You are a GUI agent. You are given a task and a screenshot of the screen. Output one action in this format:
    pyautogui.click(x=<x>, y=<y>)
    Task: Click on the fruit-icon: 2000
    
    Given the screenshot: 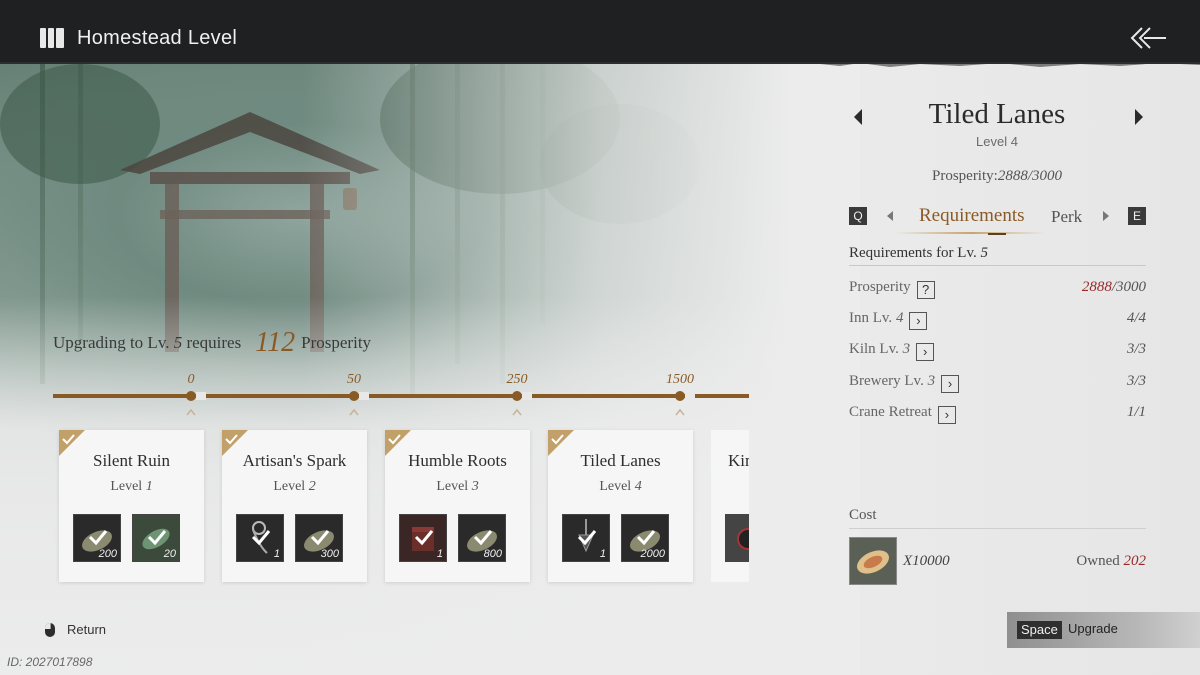 What is the action you would take?
    pyautogui.click(x=645, y=538)
    